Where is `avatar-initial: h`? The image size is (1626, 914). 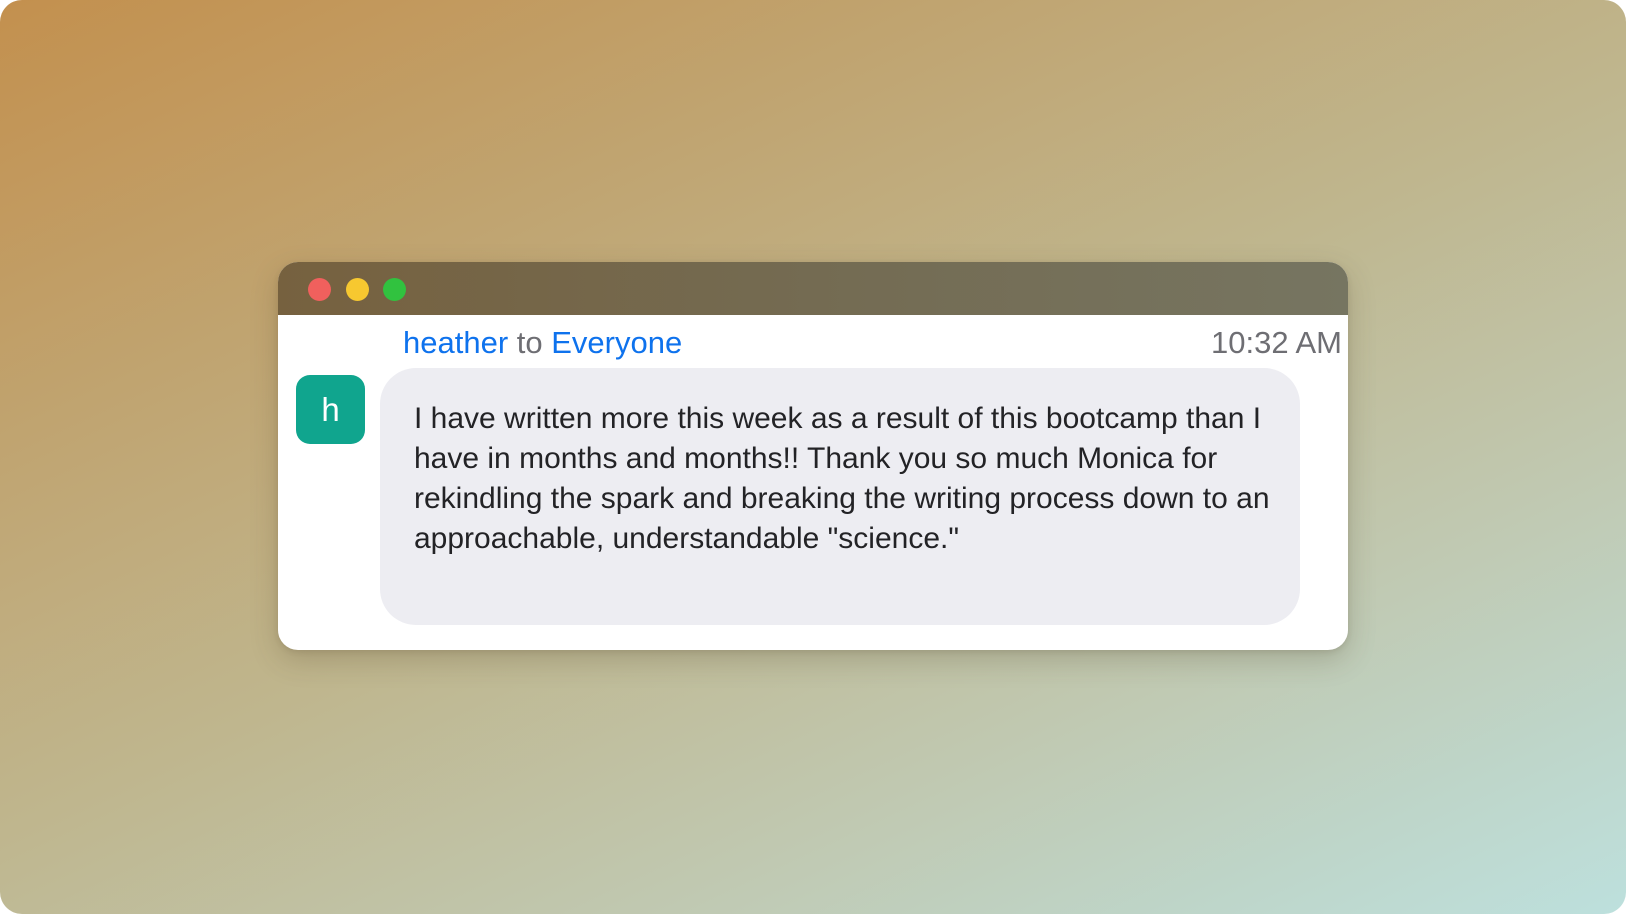 avatar-initial: h is located at coordinates (330, 409).